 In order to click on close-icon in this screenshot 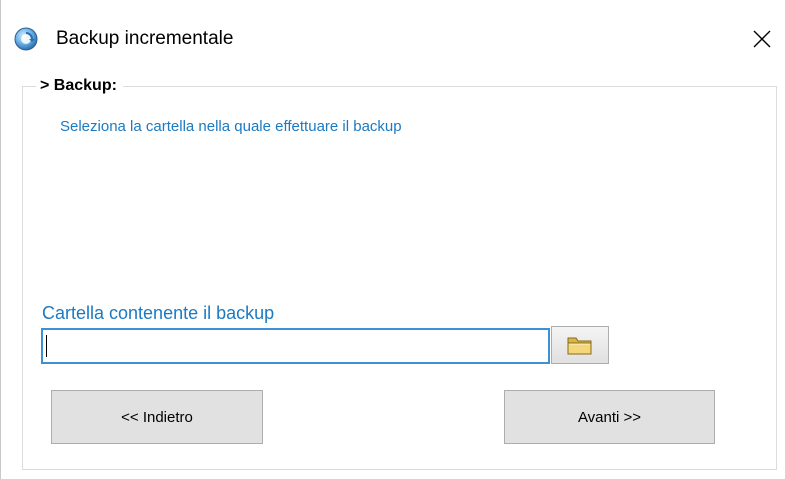, I will do `click(762, 39)`.